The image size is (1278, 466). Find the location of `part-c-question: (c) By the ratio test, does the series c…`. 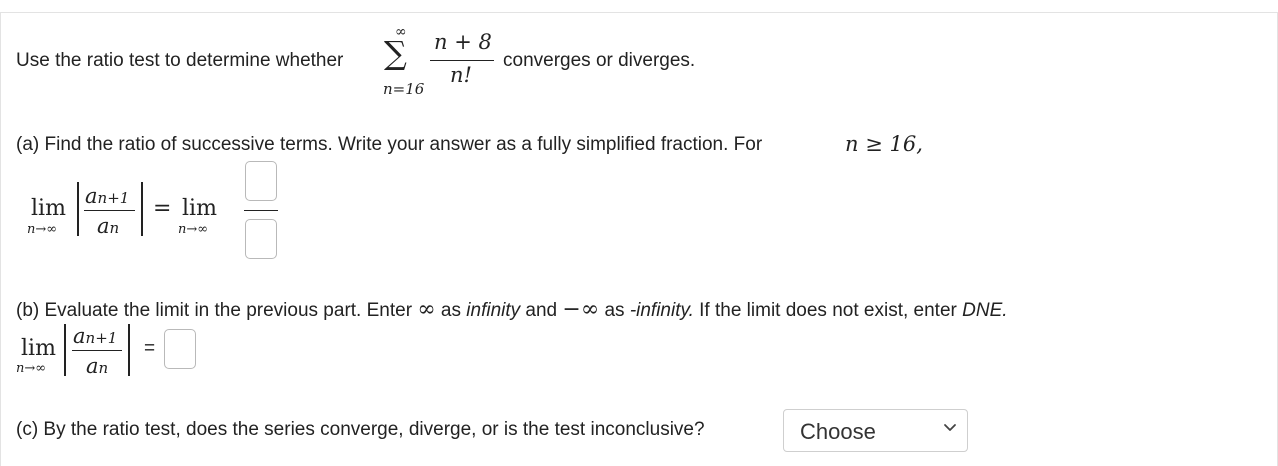

part-c-question: (c) By the ratio test, does the series c… is located at coordinates (360, 429).